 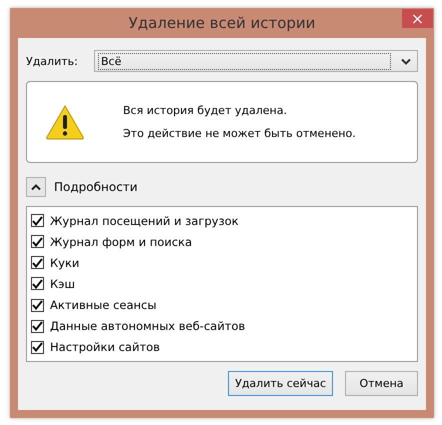 I want to click on checkbox-label: Журнал посещений и загрузок, so click(x=144, y=221).